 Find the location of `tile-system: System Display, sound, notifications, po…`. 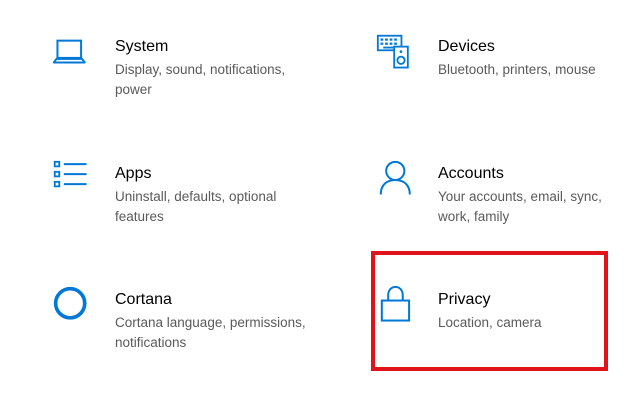

tile-system: System Display, sound, notifications, po… is located at coordinates (187, 72).